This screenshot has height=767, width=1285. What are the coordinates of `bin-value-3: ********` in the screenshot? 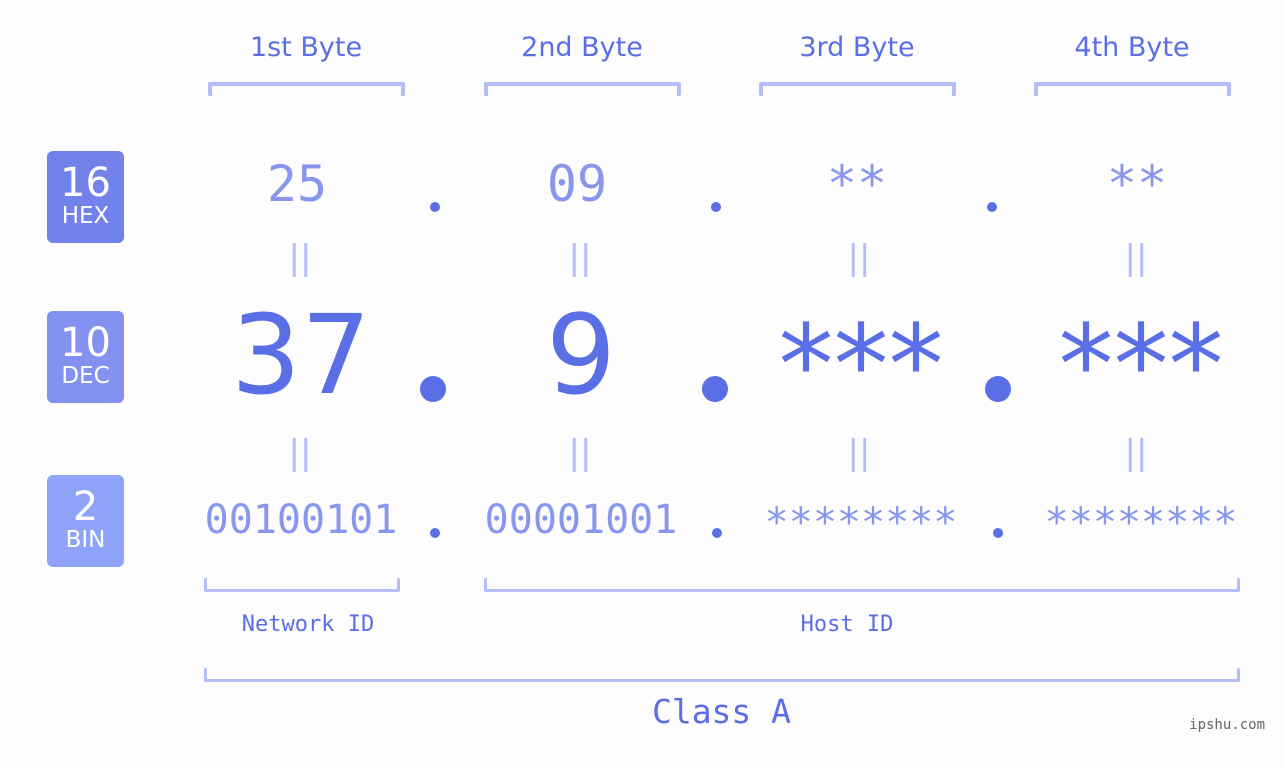 It's located at (861, 523).